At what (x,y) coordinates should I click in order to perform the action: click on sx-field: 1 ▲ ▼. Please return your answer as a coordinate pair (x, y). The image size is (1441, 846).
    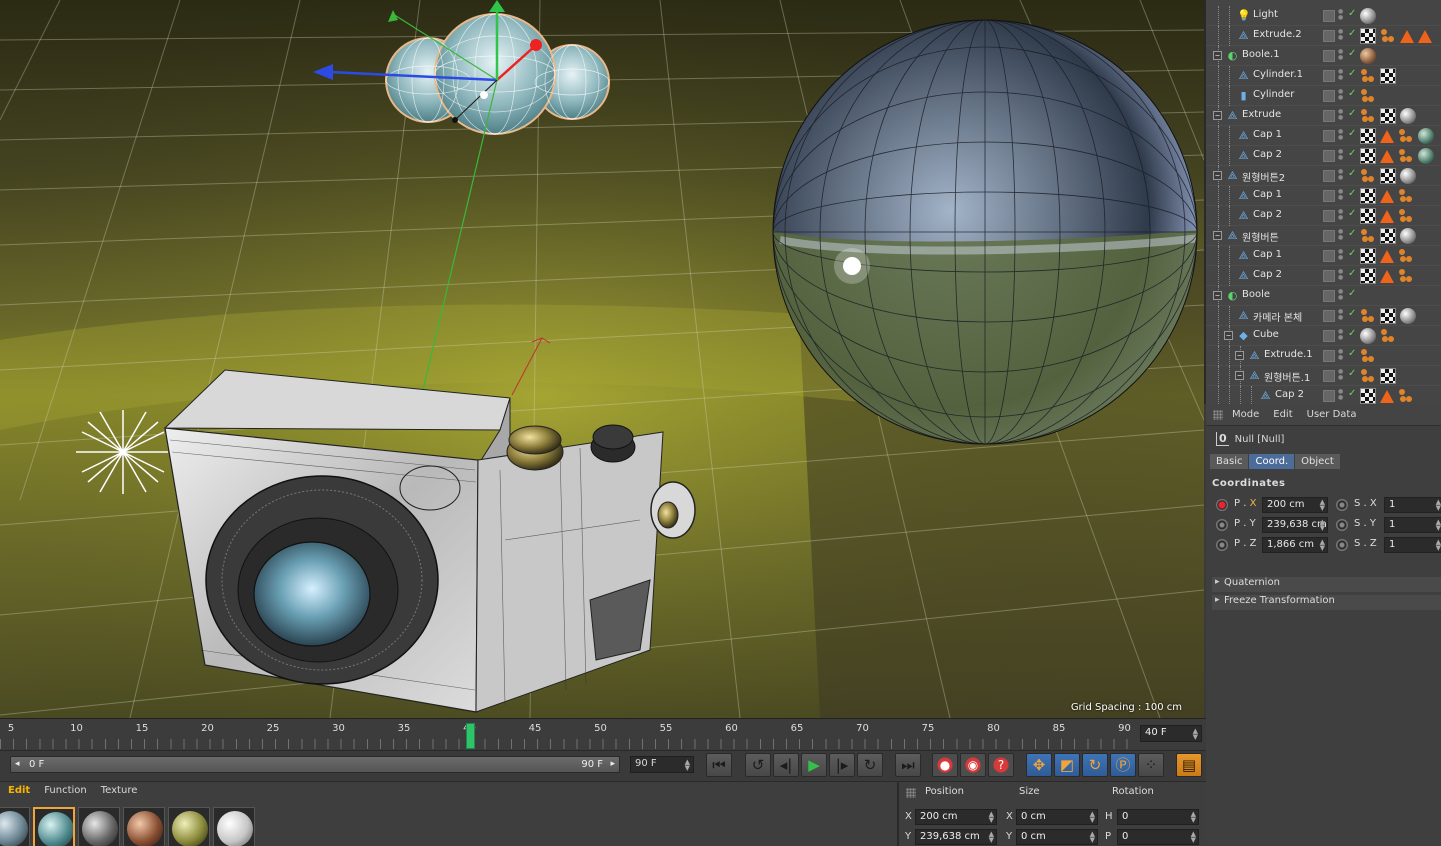
    Looking at the image, I should click on (1412, 505).